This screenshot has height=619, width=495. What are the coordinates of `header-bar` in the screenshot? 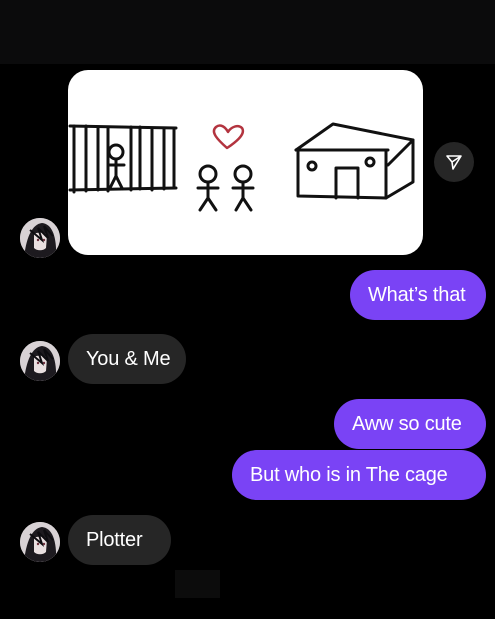 It's located at (247, 32).